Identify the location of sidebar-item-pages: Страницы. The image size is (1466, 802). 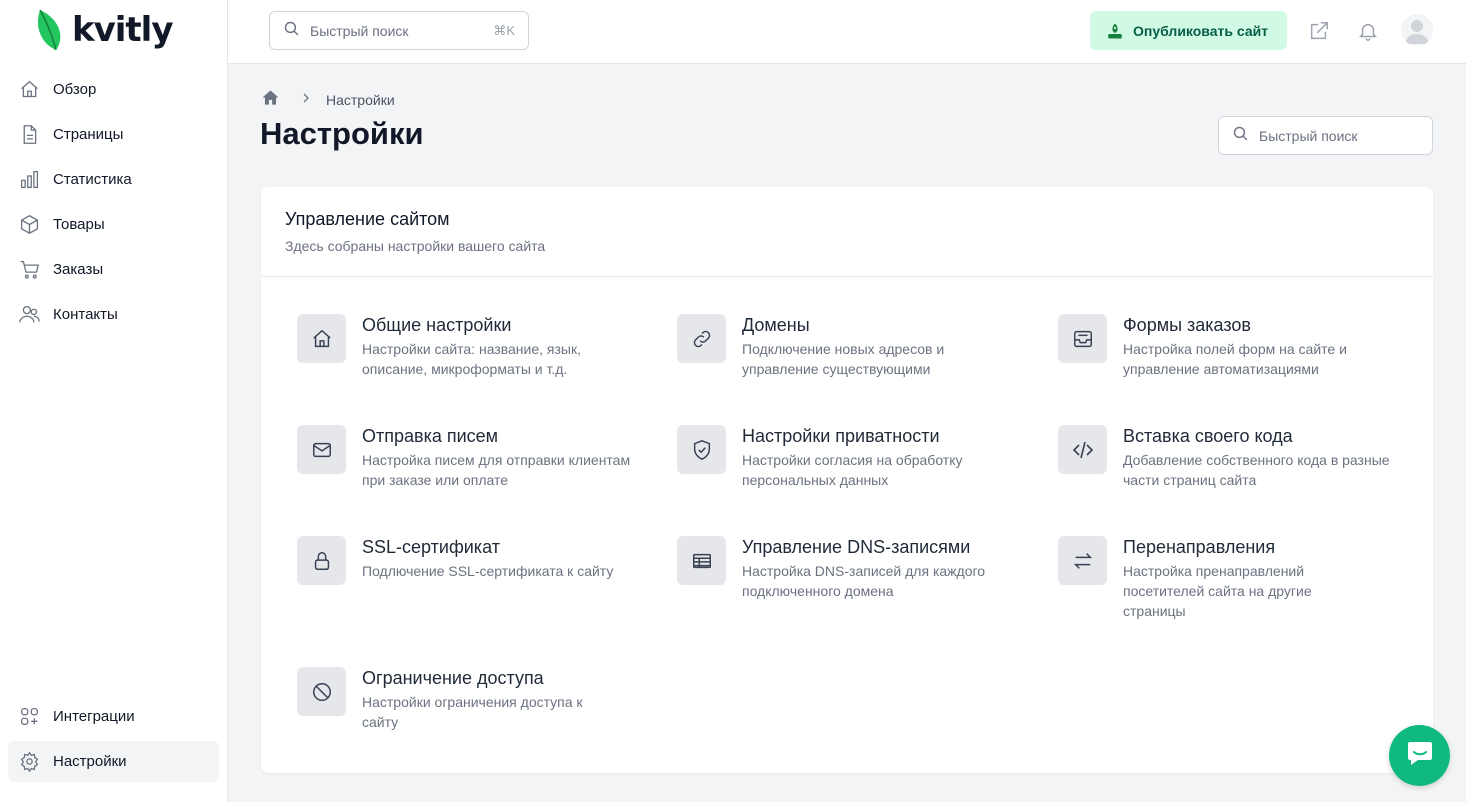
(113, 134).